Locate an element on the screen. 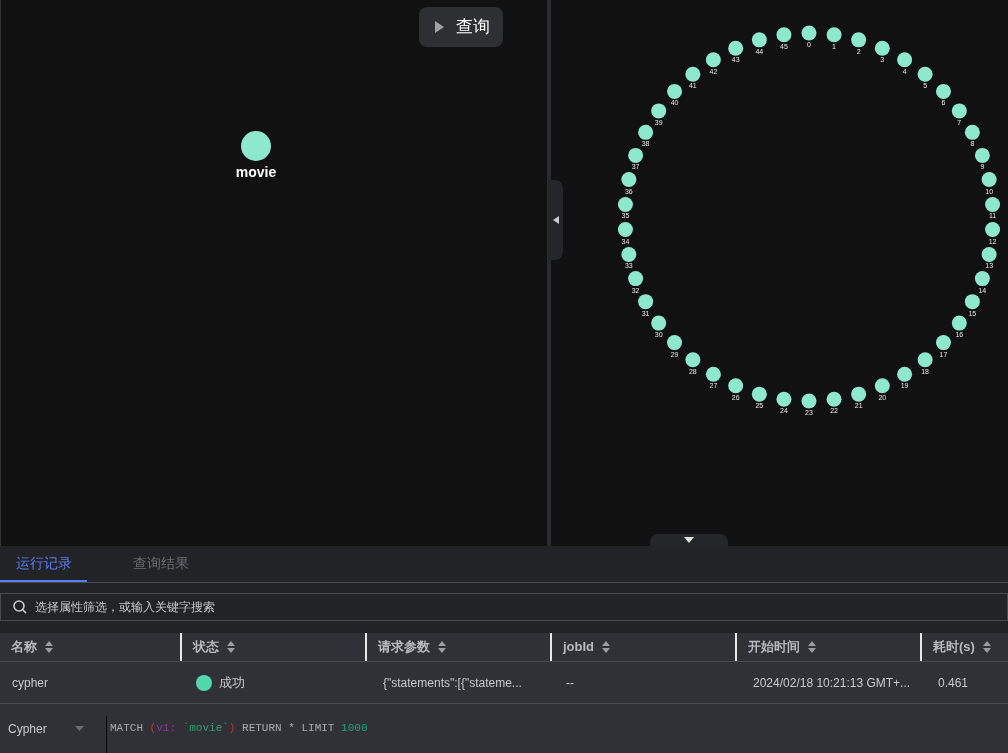 The height and width of the screenshot is (753, 1008). column-header: 耗时(s) is located at coordinates (954, 647).